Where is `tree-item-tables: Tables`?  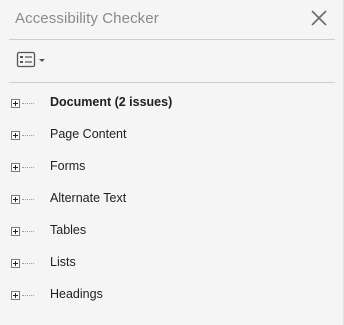 tree-item-tables: Tables is located at coordinates (171, 231).